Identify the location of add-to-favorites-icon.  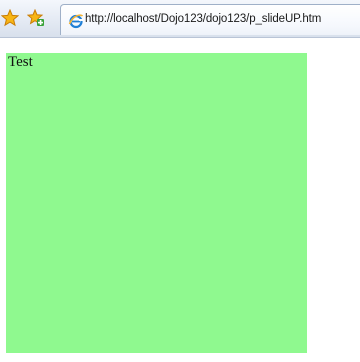
(36, 18).